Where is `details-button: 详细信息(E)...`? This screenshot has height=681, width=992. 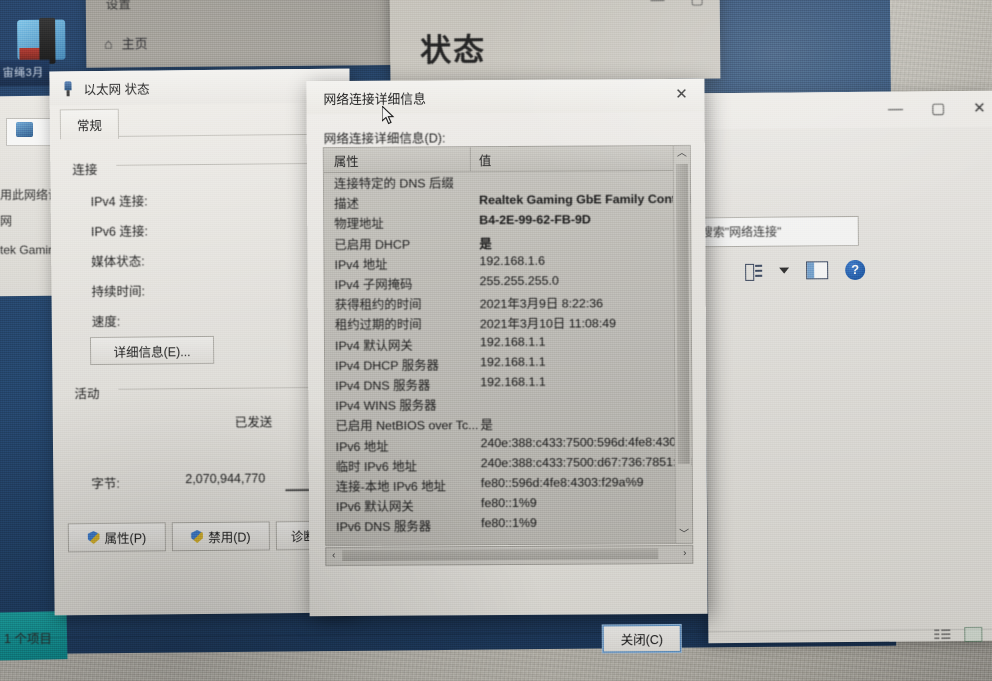 details-button: 详细信息(E)... is located at coordinates (152, 350).